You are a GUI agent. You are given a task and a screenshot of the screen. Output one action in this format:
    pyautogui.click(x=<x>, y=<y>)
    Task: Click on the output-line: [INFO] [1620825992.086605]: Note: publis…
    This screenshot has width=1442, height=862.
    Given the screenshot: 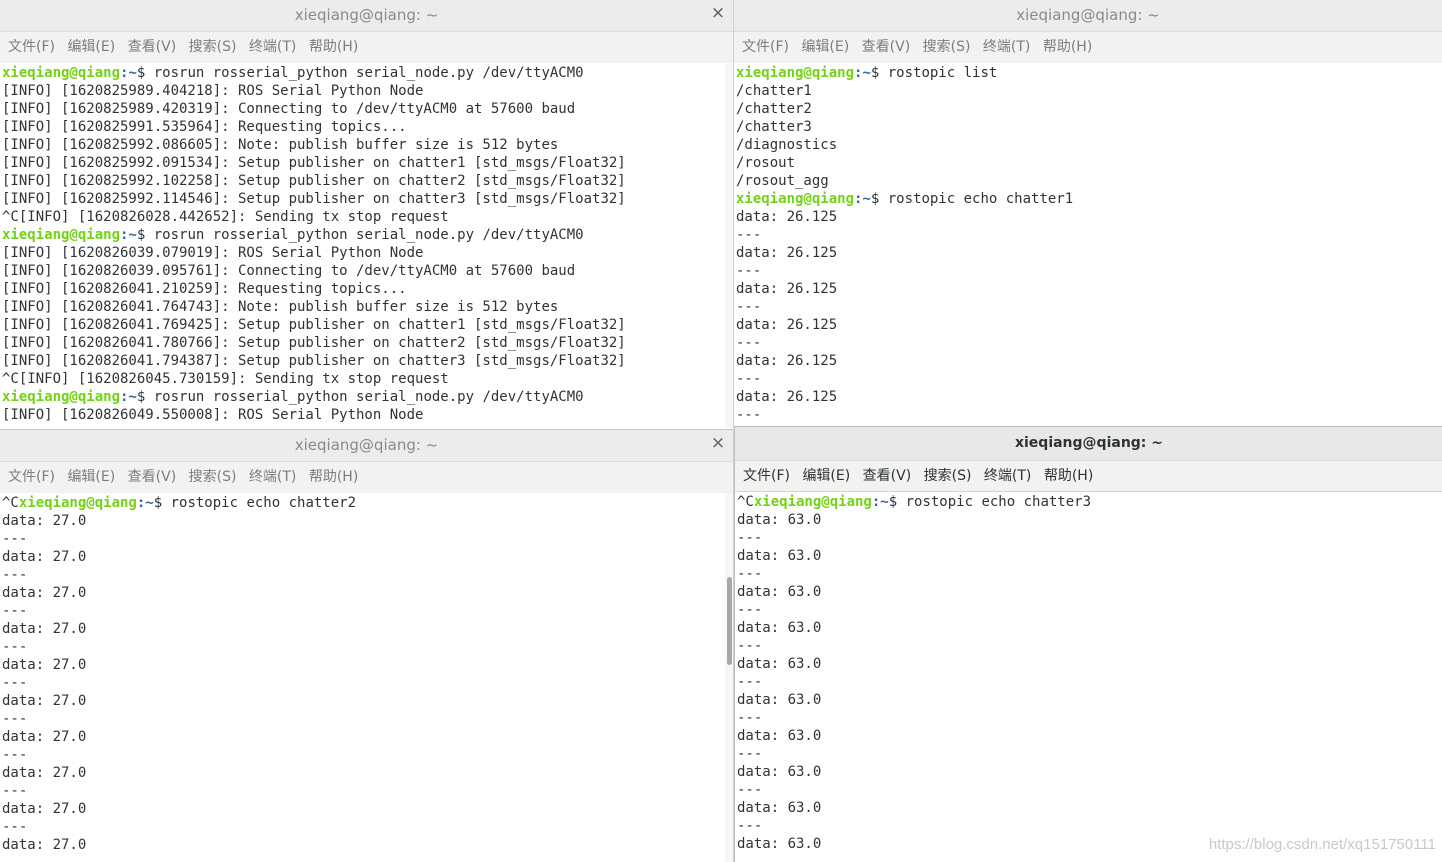 What is the action you would take?
    pyautogui.click(x=280, y=145)
    